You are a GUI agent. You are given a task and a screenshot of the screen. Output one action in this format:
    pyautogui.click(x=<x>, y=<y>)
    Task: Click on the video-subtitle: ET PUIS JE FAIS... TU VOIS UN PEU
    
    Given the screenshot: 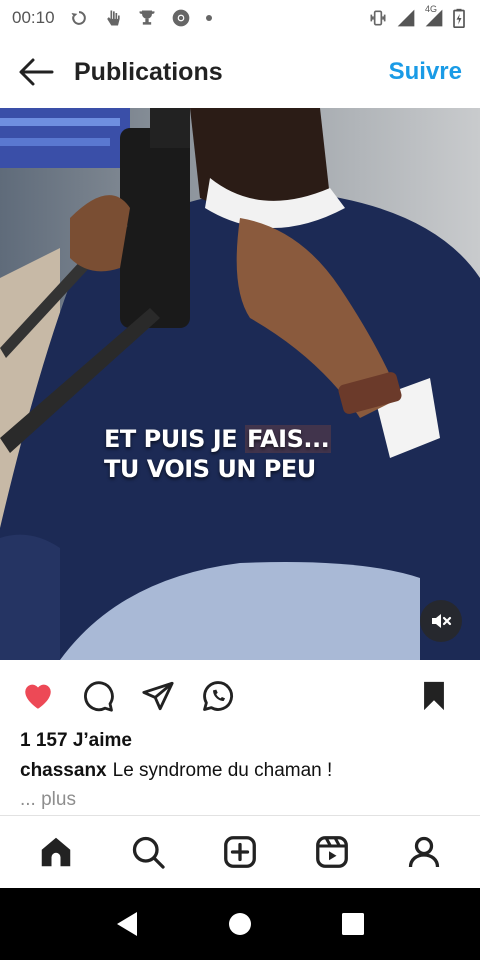 What is the action you would take?
    pyautogui.click(x=218, y=454)
    